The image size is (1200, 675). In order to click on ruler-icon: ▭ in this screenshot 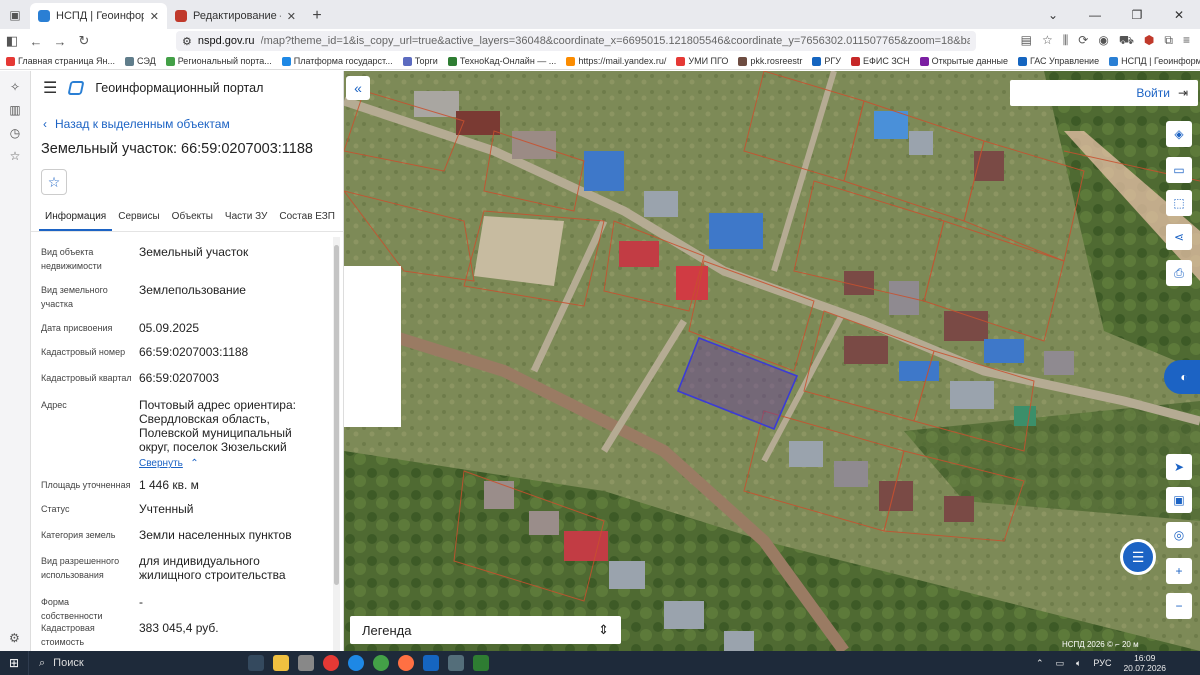, I will do `click(1179, 170)`.